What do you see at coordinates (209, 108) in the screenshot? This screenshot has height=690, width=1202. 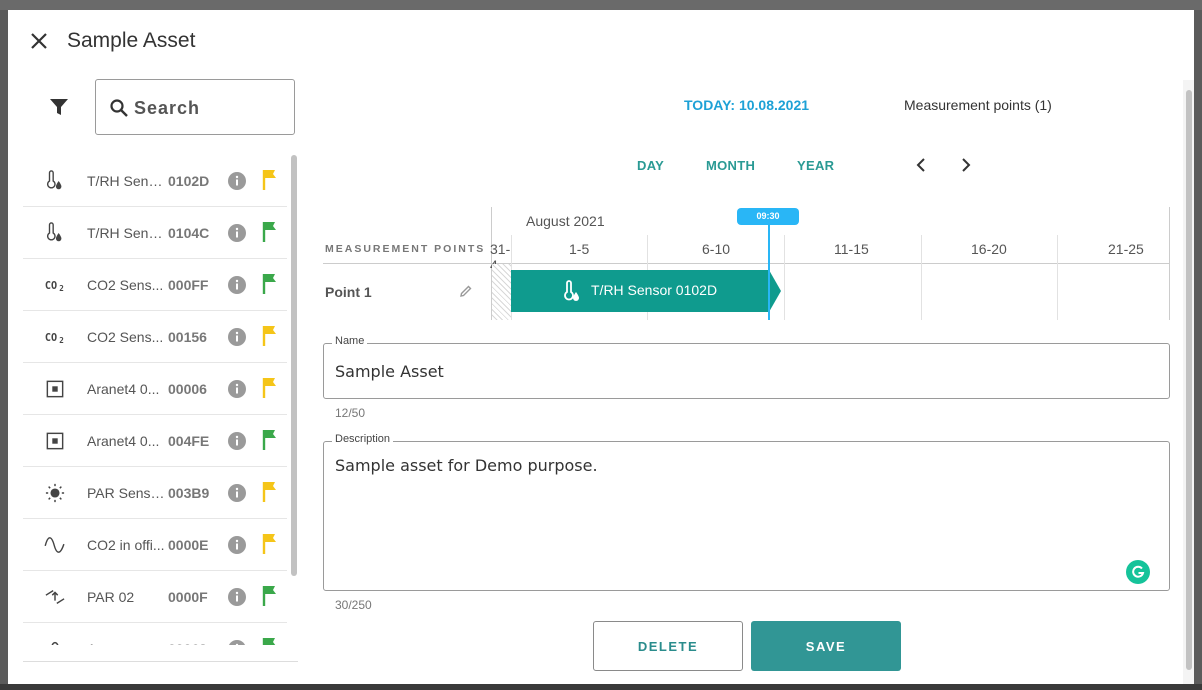 I see `search-input` at bounding box center [209, 108].